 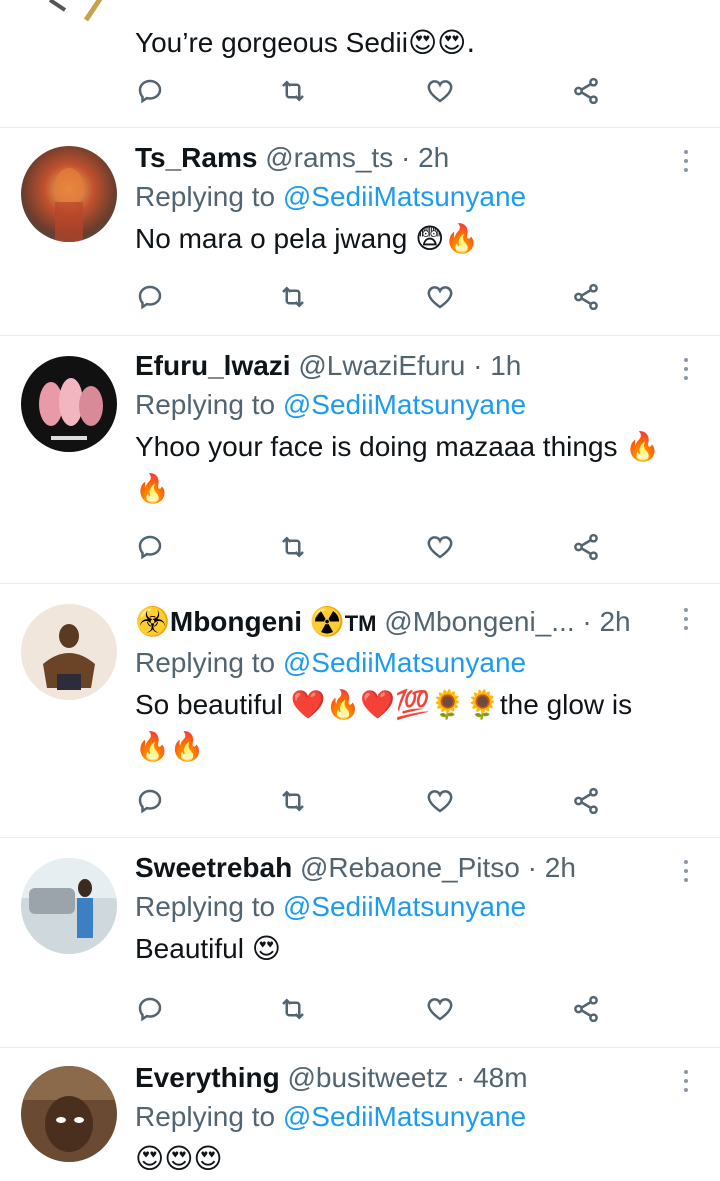 What do you see at coordinates (412, 239) in the screenshot?
I see `tweet-text: No mara o pela jwang 😨🔥` at bounding box center [412, 239].